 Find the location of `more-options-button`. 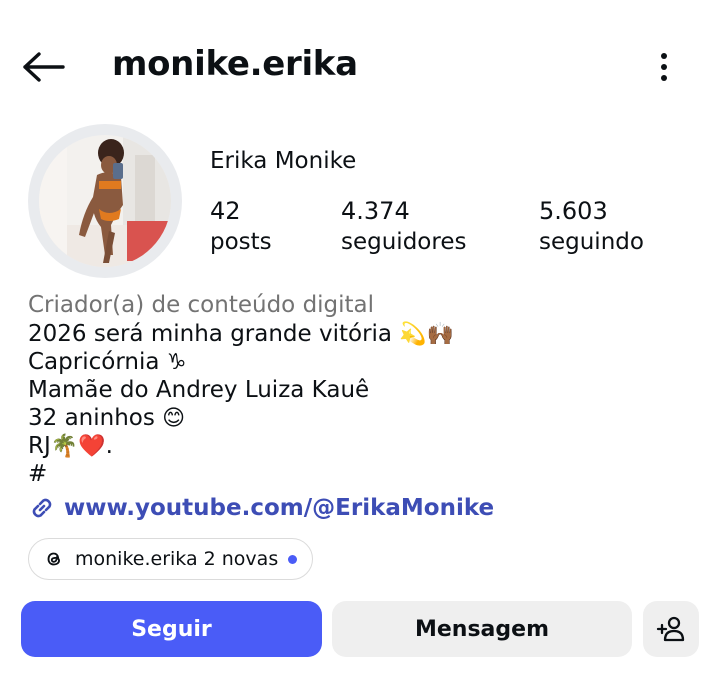

more-options-button is located at coordinates (664, 67).